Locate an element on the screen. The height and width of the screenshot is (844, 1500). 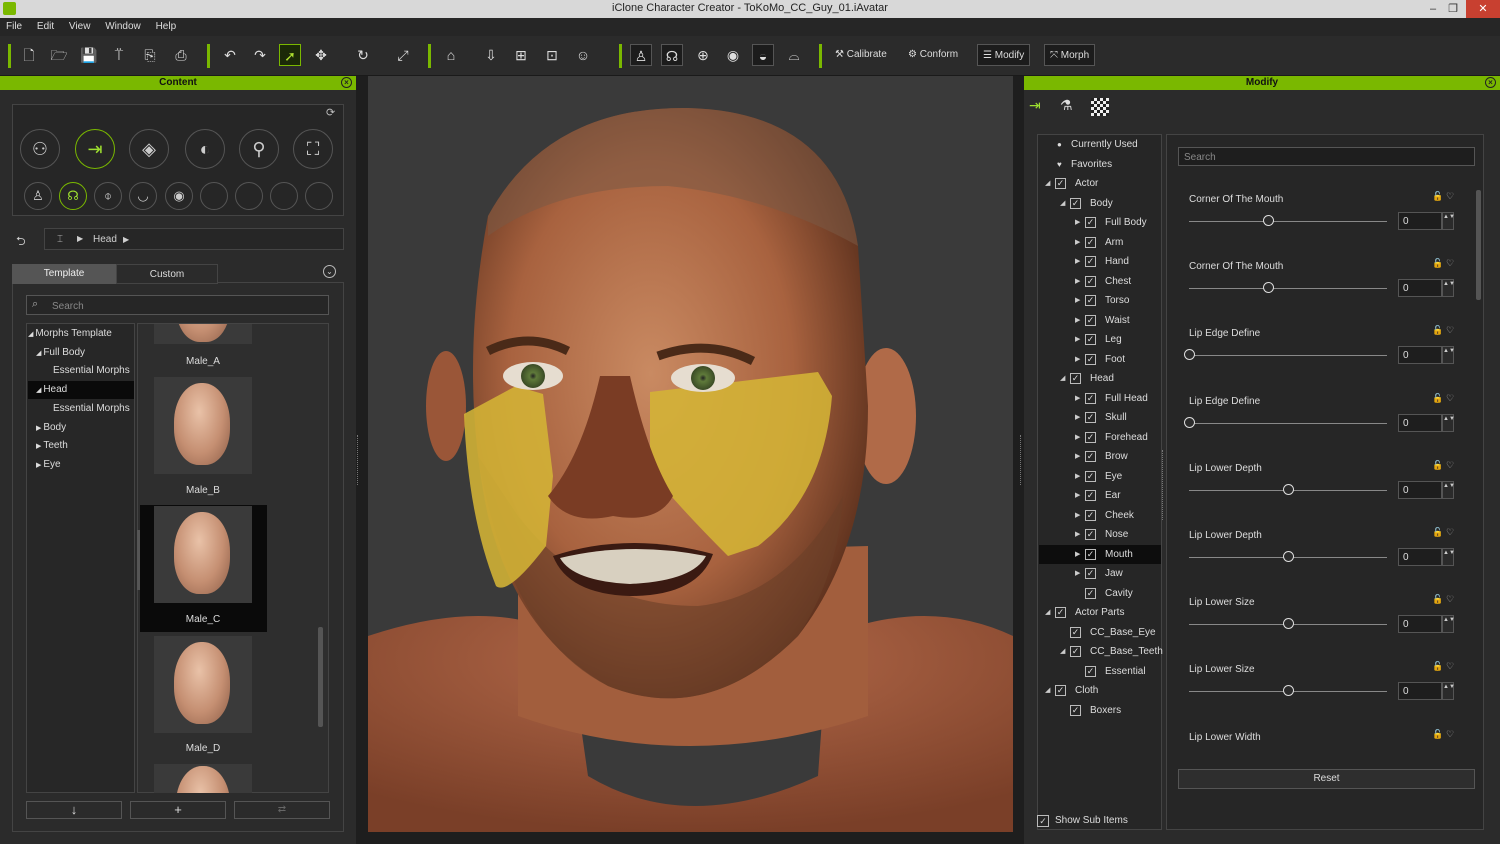
modify-tree-item-arm: ▶ ✓ Arm is located at coordinates (1100, 242).